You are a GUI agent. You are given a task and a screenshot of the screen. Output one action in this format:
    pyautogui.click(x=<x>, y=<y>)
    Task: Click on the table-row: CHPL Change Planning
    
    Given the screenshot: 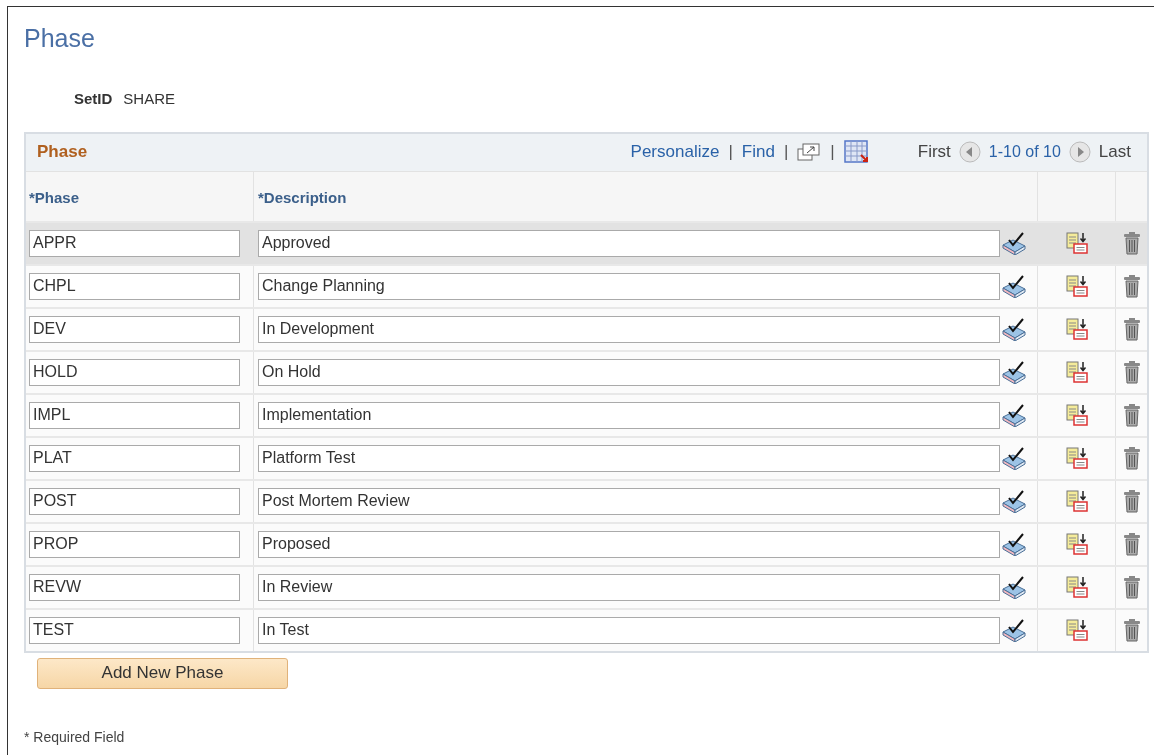 What is the action you would take?
    pyautogui.click(x=586, y=285)
    